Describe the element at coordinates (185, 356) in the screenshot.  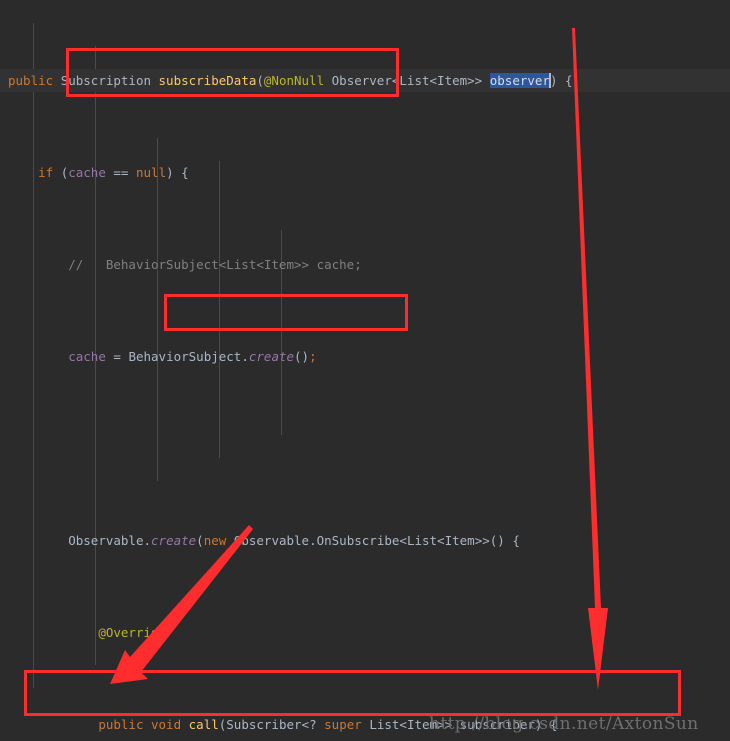
I see `token-type-behaviorsubject: BehaviorSubject` at that location.